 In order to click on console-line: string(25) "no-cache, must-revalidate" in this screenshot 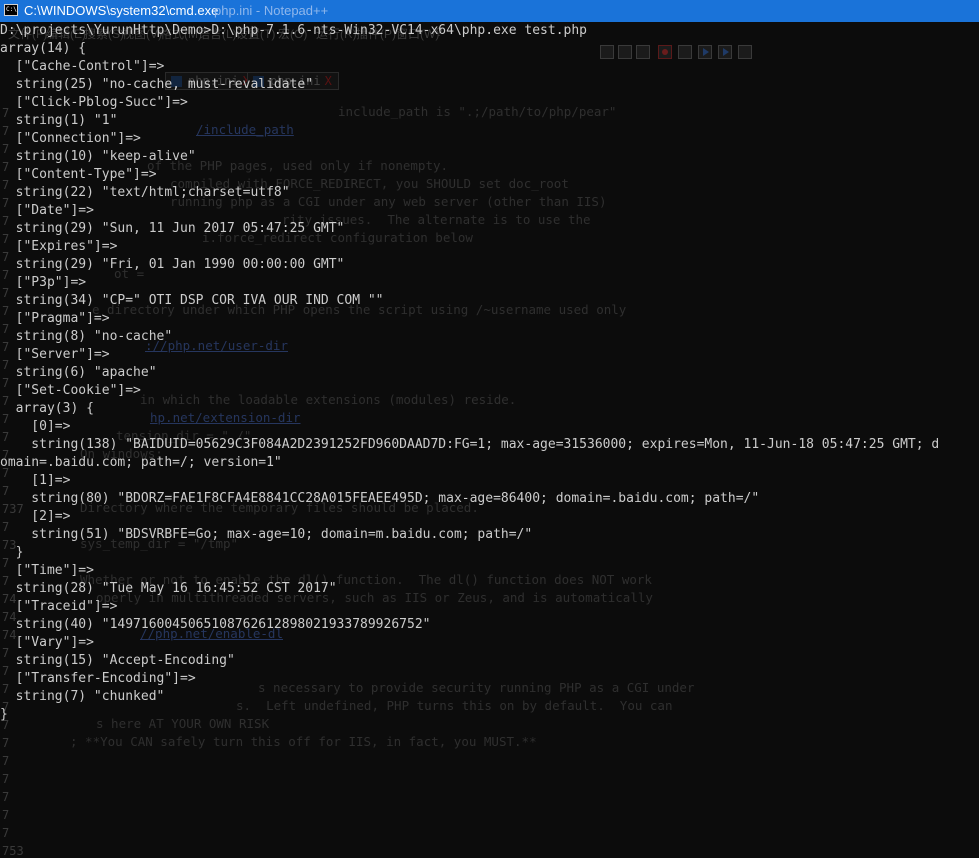, I will do `click(157, 84)`.